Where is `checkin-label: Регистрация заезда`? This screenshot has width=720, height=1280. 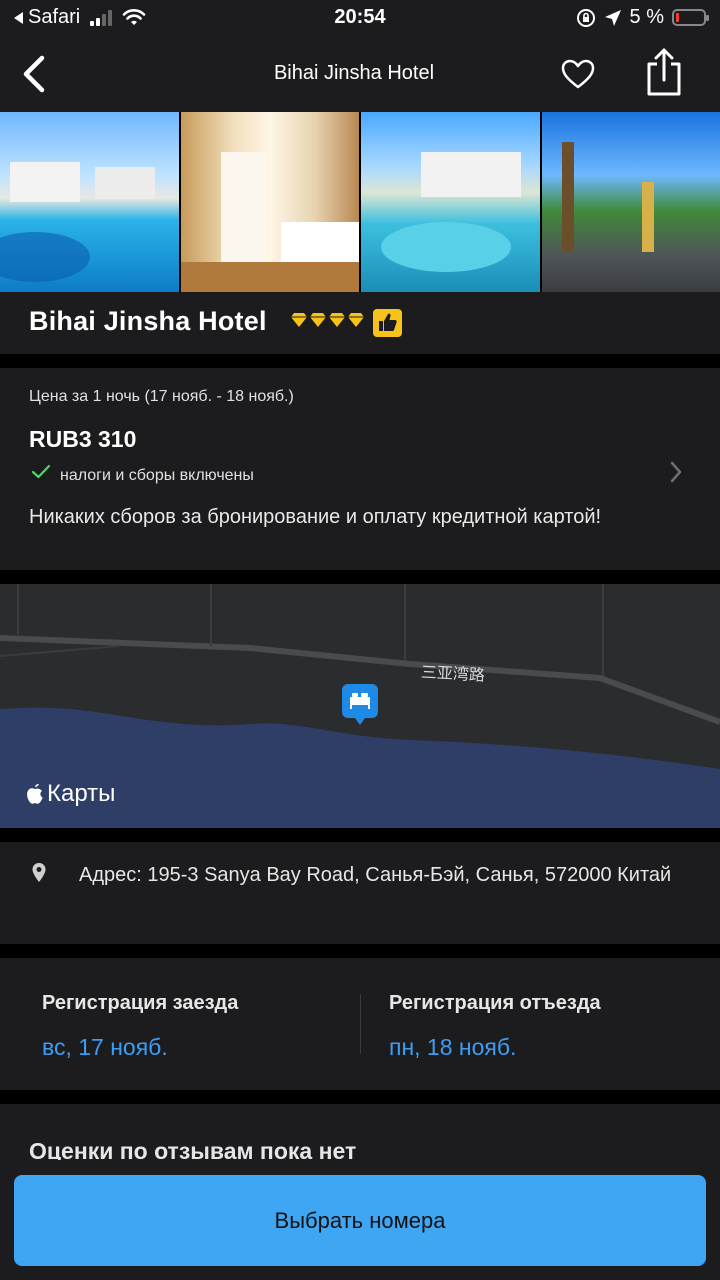
checkin-label: Регистрация заезда is located at coordinates (140, 1003).